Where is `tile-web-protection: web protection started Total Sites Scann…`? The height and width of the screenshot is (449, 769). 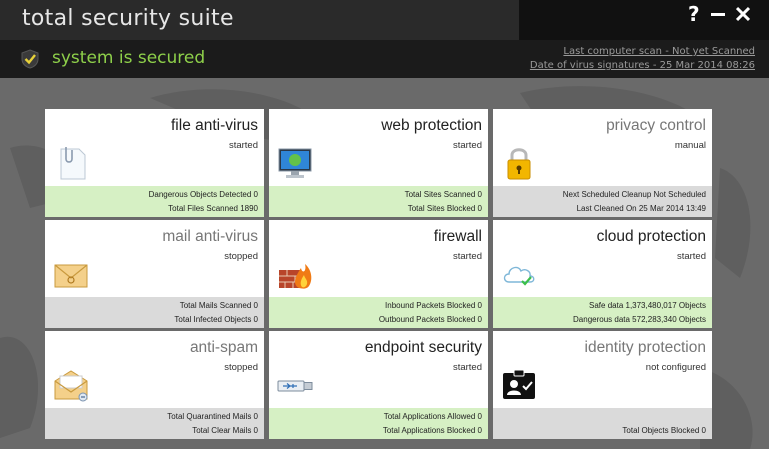
tile-web-protection: web protection started Total Sites Scann… is located at coordinates (378, 163).